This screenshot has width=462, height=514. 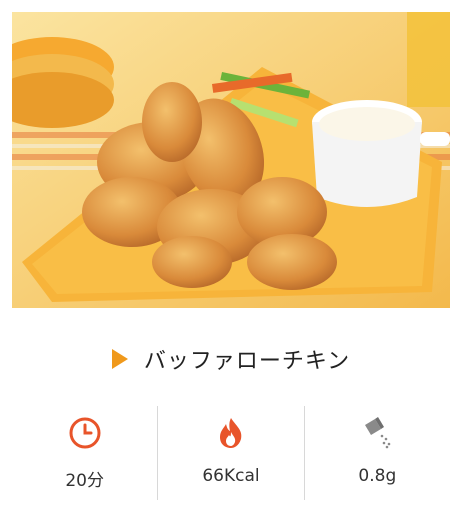 I want to click on calories-value: 66Kcal, so click(x=231, y=476).